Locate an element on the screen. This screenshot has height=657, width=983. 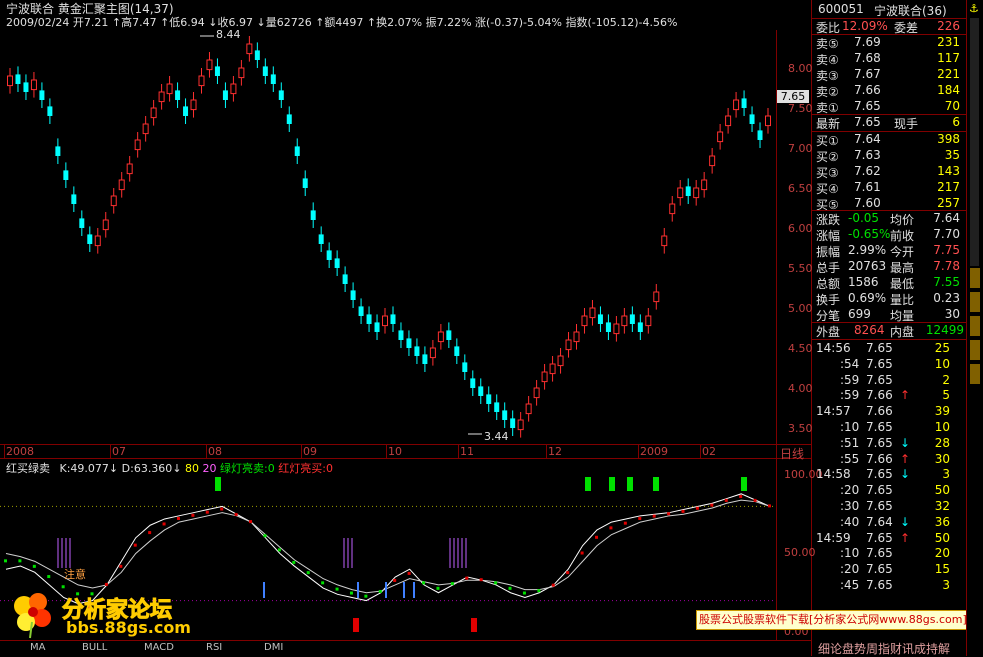
axis-divider is located at coordinates (776, 335).